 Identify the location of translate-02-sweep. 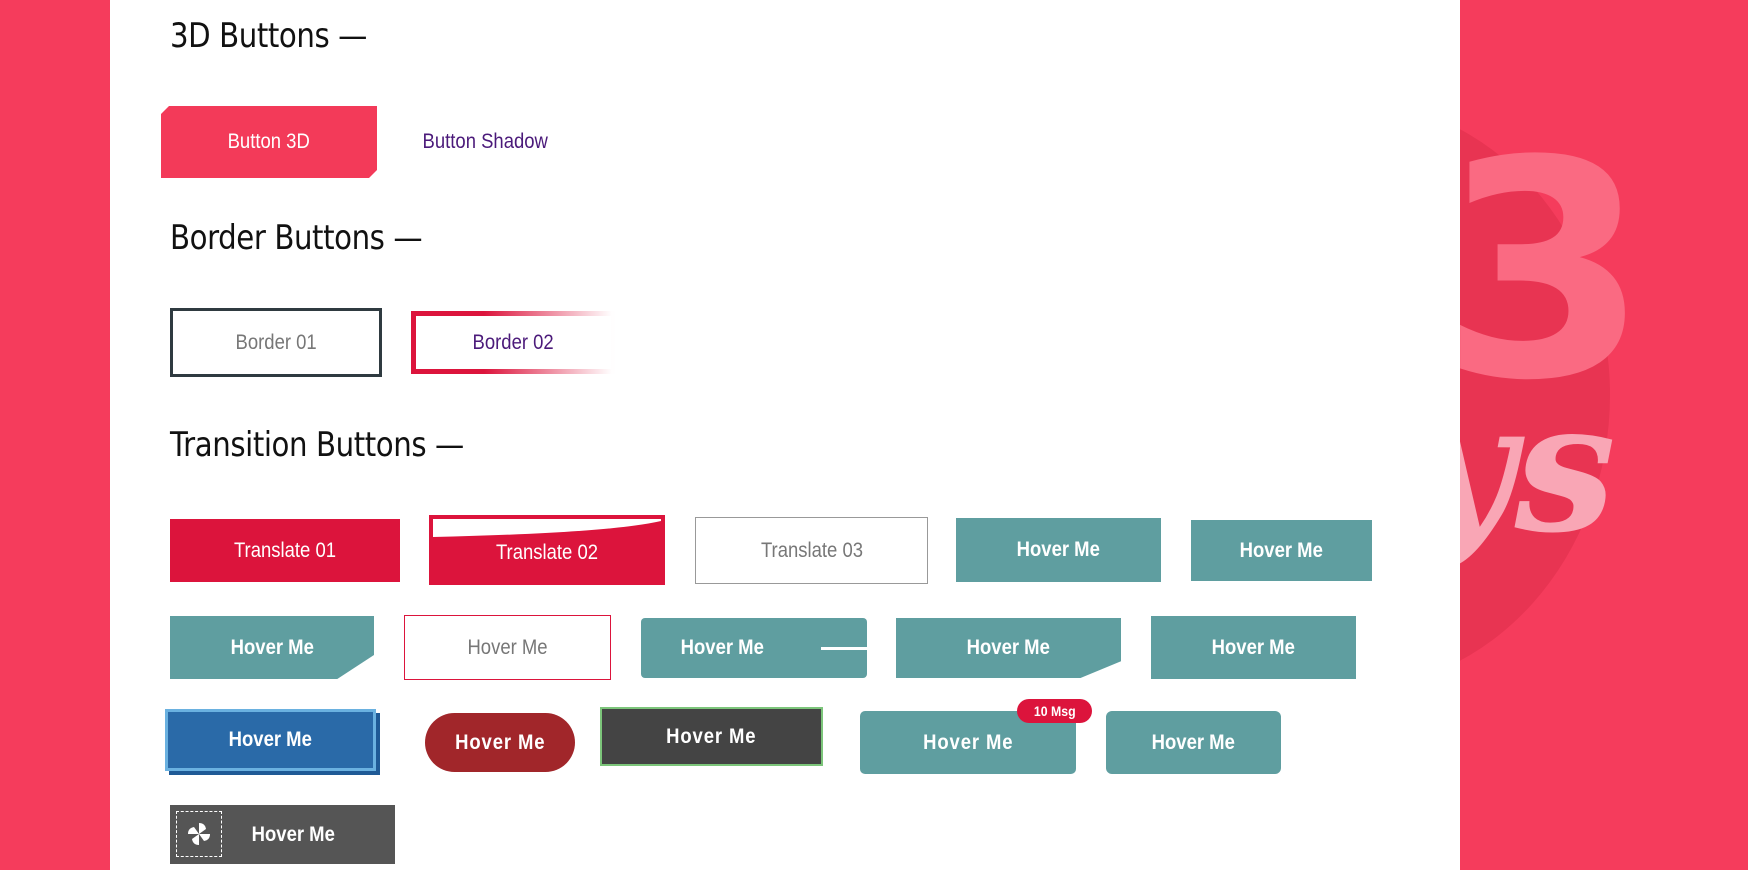
(547, 528).